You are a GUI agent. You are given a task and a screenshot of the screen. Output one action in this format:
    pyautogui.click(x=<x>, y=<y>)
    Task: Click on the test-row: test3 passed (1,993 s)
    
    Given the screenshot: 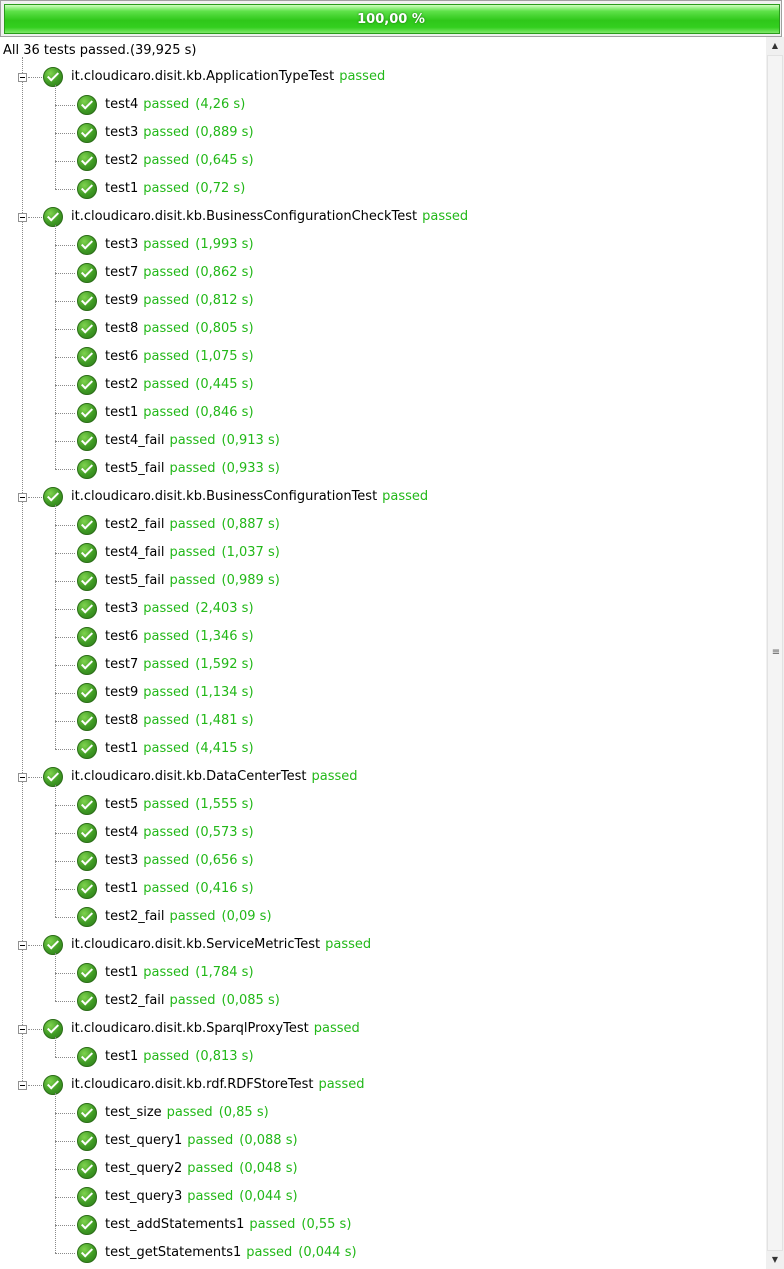 What is the action you would take?
    pyautogui.click(x=165, y=245)
    